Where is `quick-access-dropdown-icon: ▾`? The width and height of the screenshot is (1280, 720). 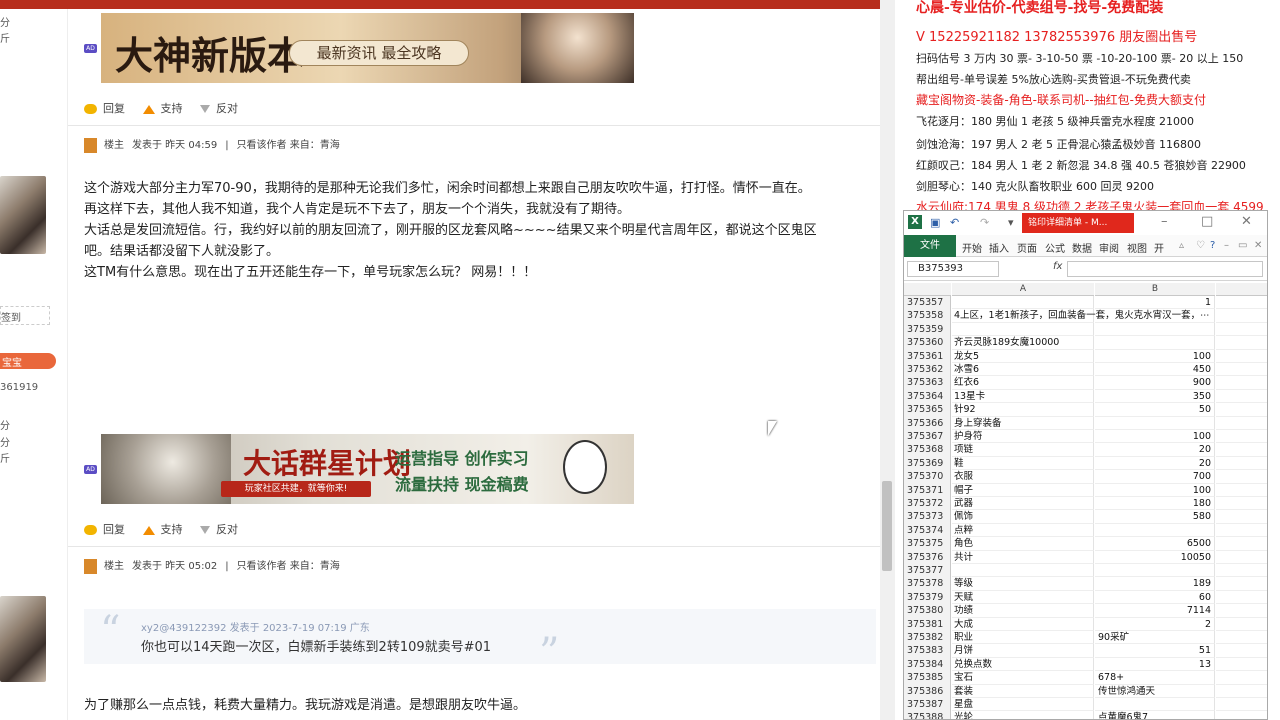
quick-access-dropdown-icon: ▾ is located at coordinates (1011, 222).